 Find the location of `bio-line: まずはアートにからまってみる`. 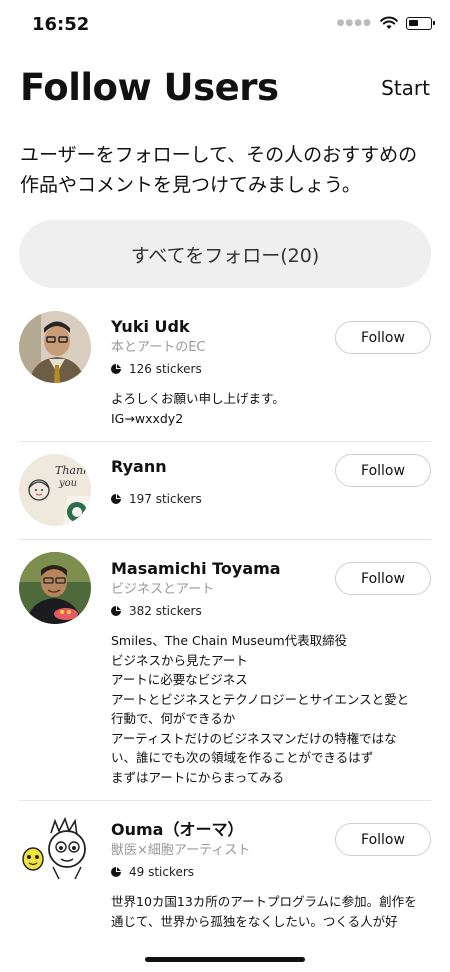

bio-line: まずはアートにからまってみる is located at coordinates (198, 777).